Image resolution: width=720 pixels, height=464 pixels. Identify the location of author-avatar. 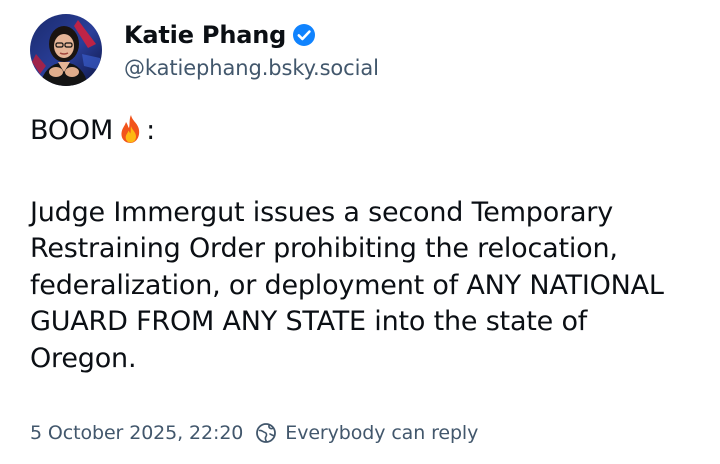
(66, 50).